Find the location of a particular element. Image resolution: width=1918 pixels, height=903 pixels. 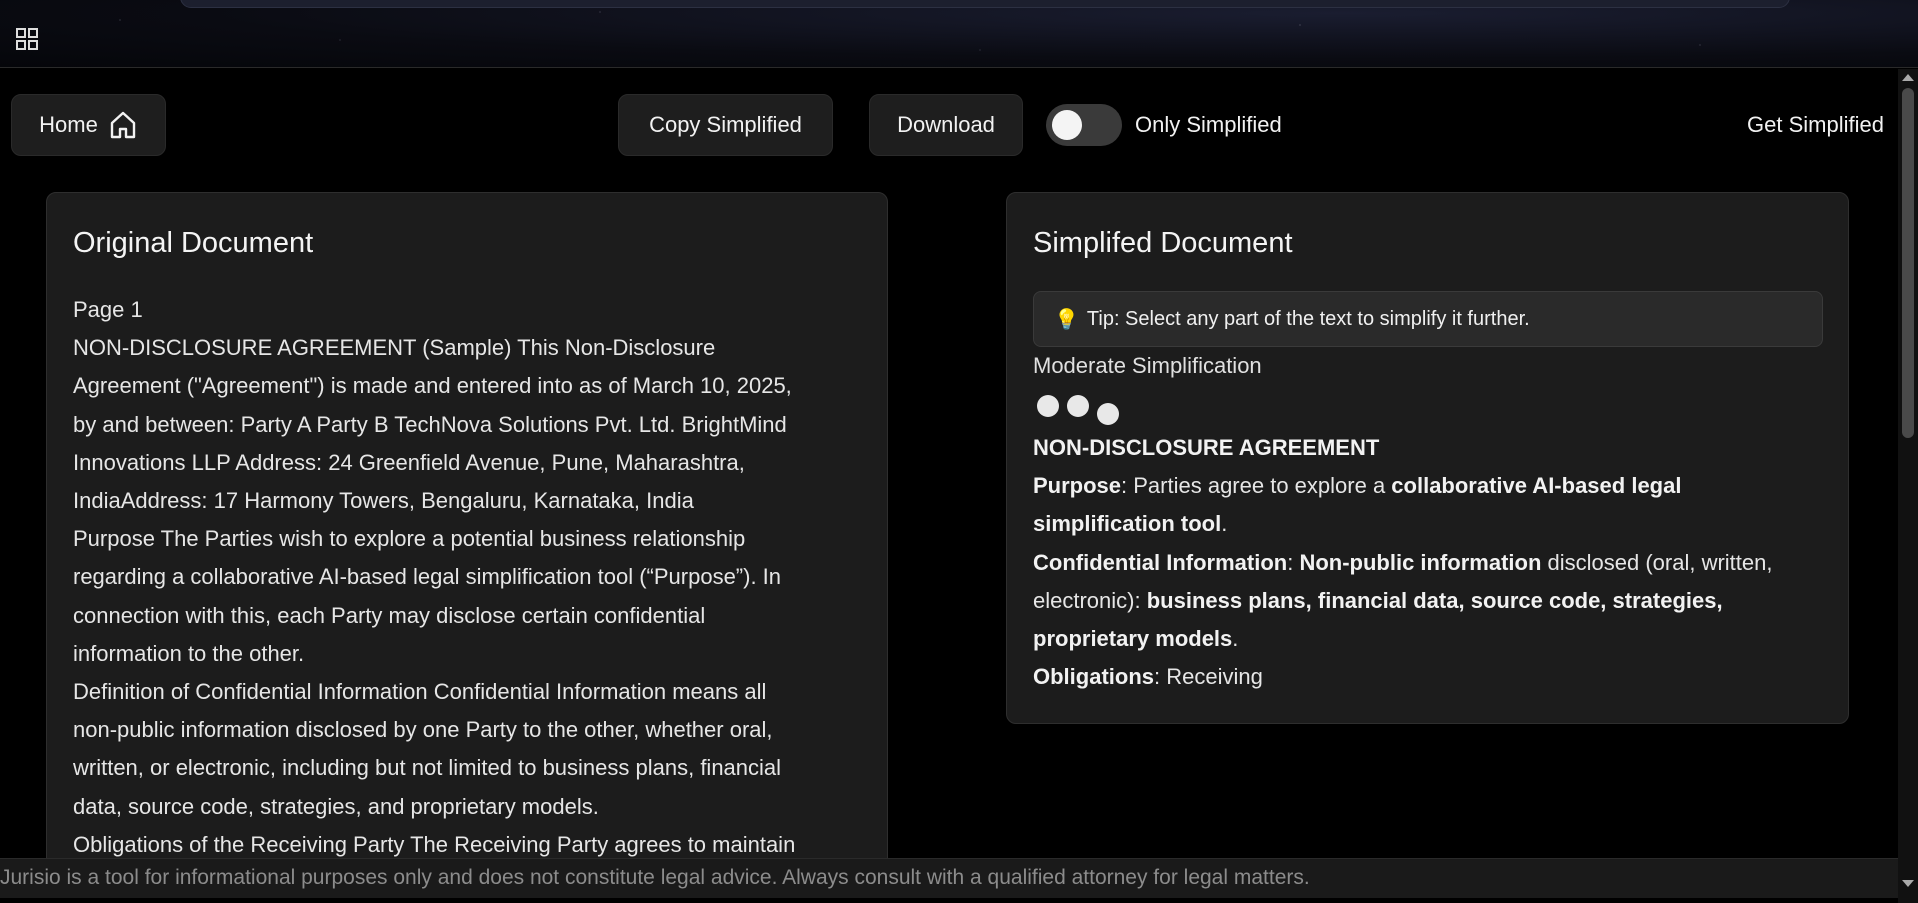

only-simplified-label: Only Simplified is located at coordinates (1208, 124).